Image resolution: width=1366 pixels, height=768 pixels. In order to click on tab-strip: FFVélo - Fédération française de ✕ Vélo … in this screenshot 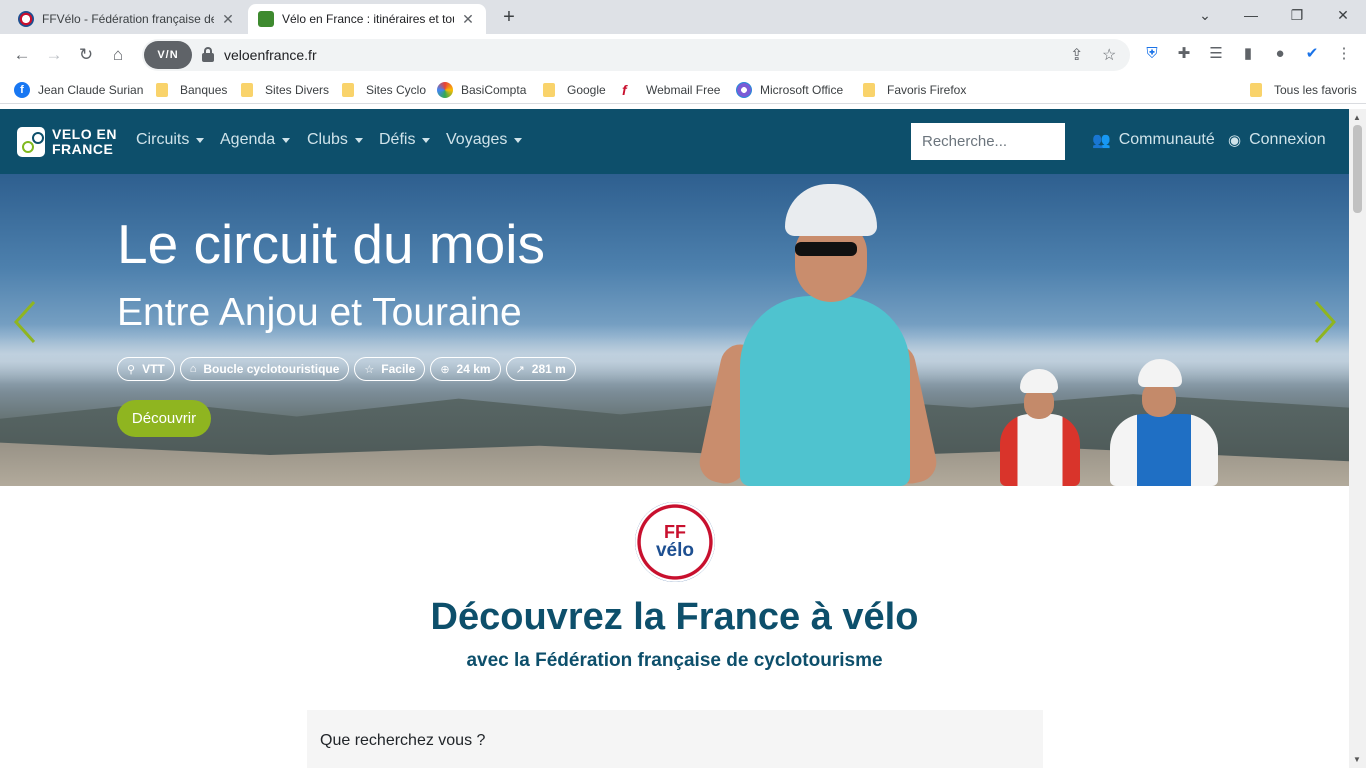, I will do `click(683, 17)`.